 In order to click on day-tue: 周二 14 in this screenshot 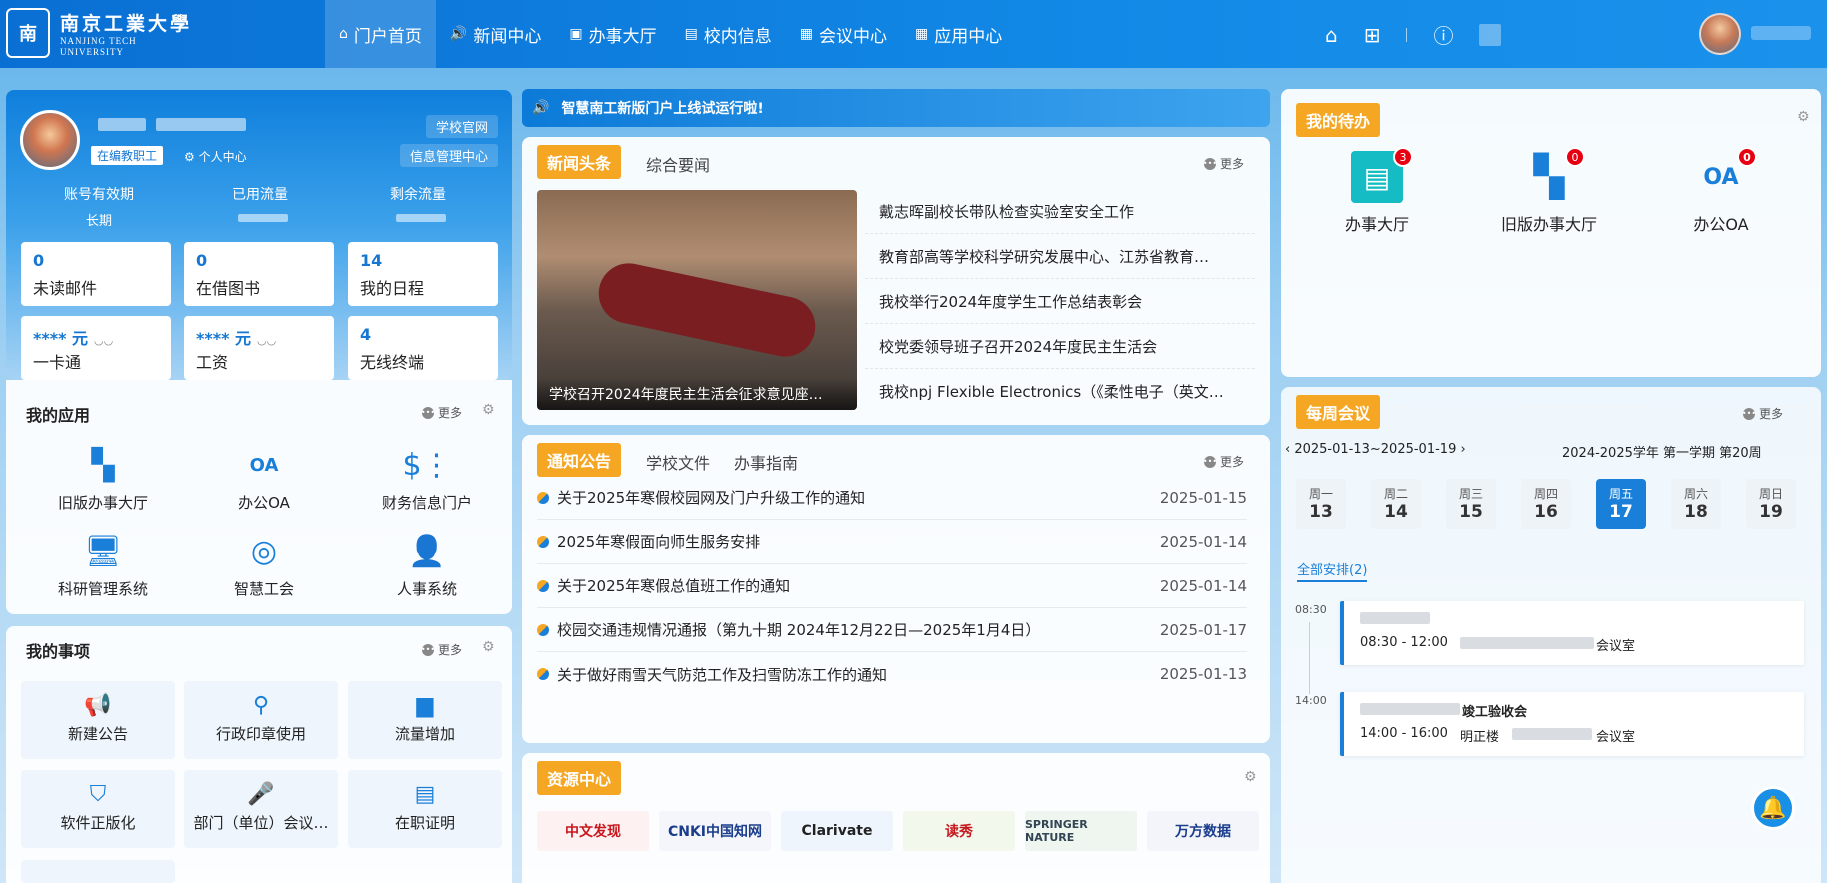, I will do `click(1396, 504)`.